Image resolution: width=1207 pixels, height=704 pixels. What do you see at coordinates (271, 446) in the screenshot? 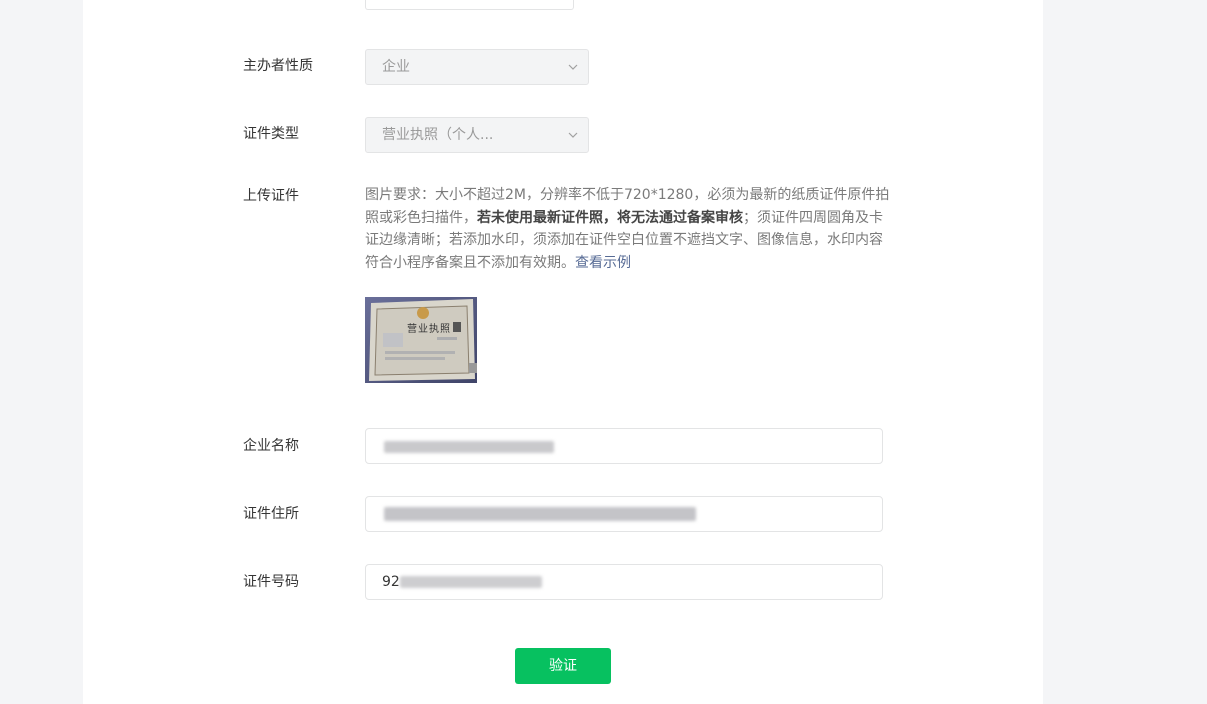
I see `company-name-label: 企业名称` at bounding box center [271, 446].